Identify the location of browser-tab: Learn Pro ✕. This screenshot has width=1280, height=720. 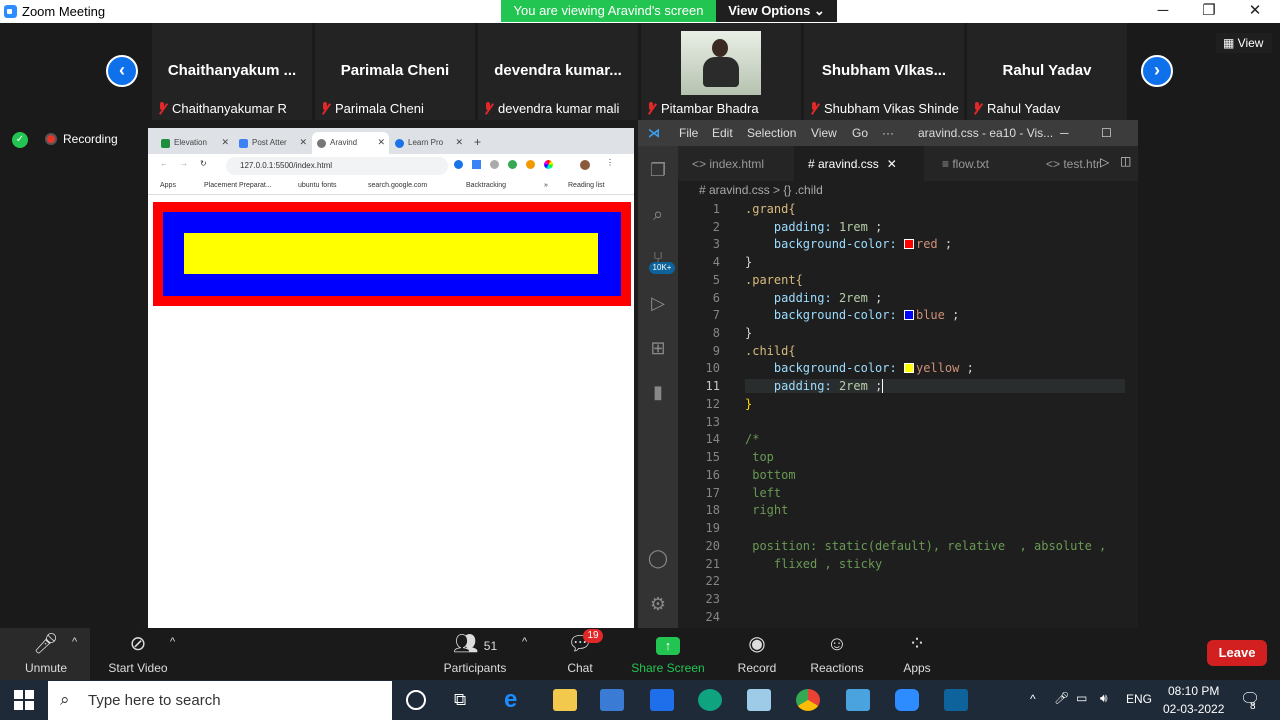
(428, 143).